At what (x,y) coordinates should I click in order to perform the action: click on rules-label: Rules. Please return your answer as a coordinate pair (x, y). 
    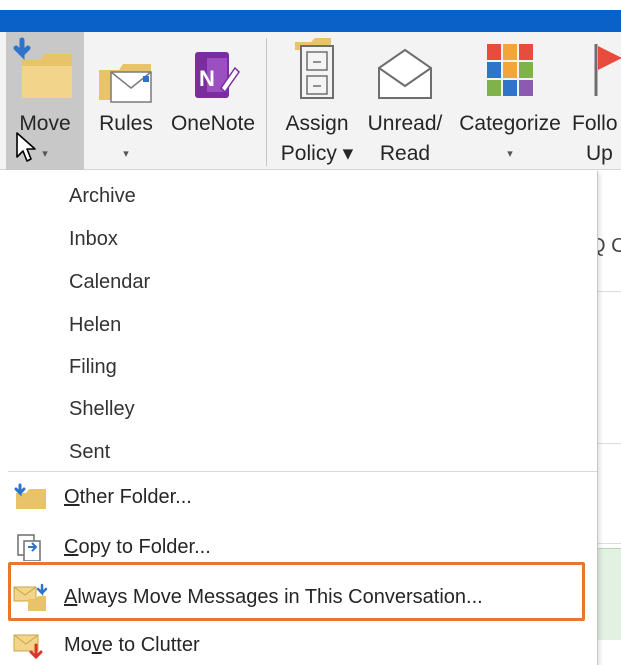
    Looking at the image, I should click on (126, 123).